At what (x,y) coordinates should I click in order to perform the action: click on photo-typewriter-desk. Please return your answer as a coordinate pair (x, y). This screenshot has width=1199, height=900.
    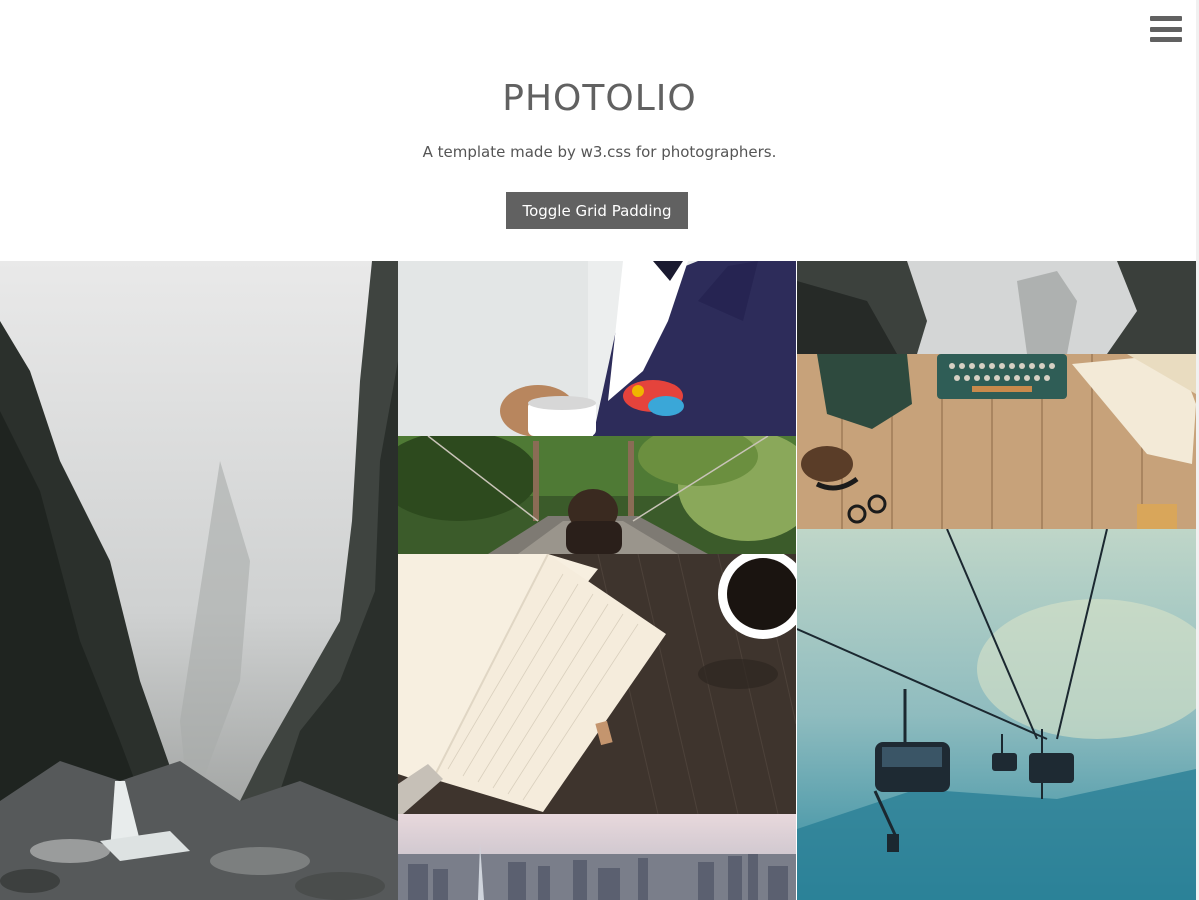
    Looking at the image, I should click on (996, 441).